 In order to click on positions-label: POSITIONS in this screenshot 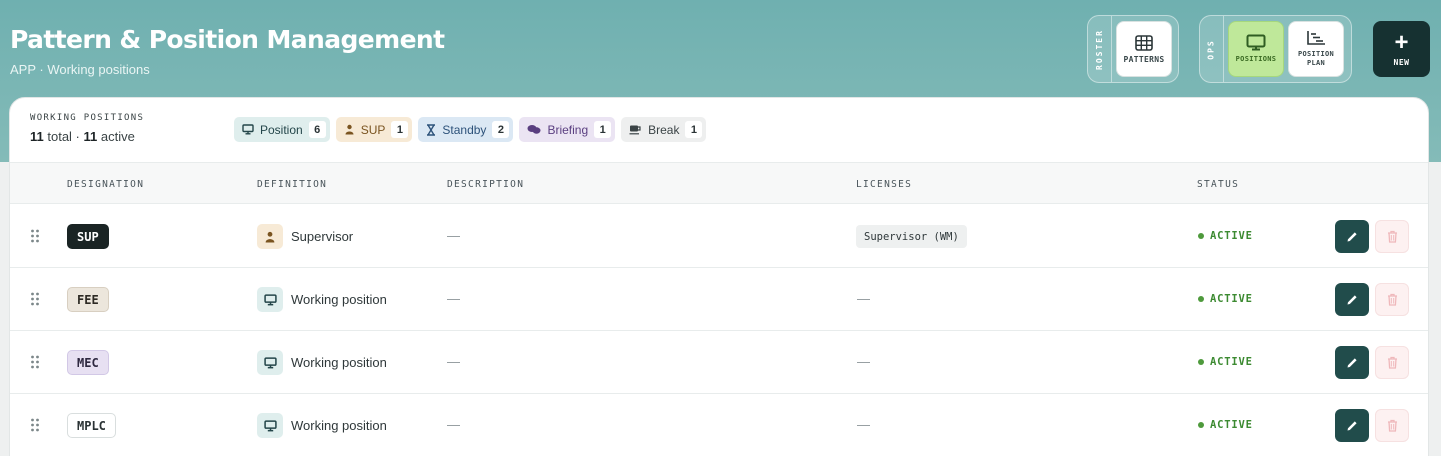, I will do `click(1256, 59)`.